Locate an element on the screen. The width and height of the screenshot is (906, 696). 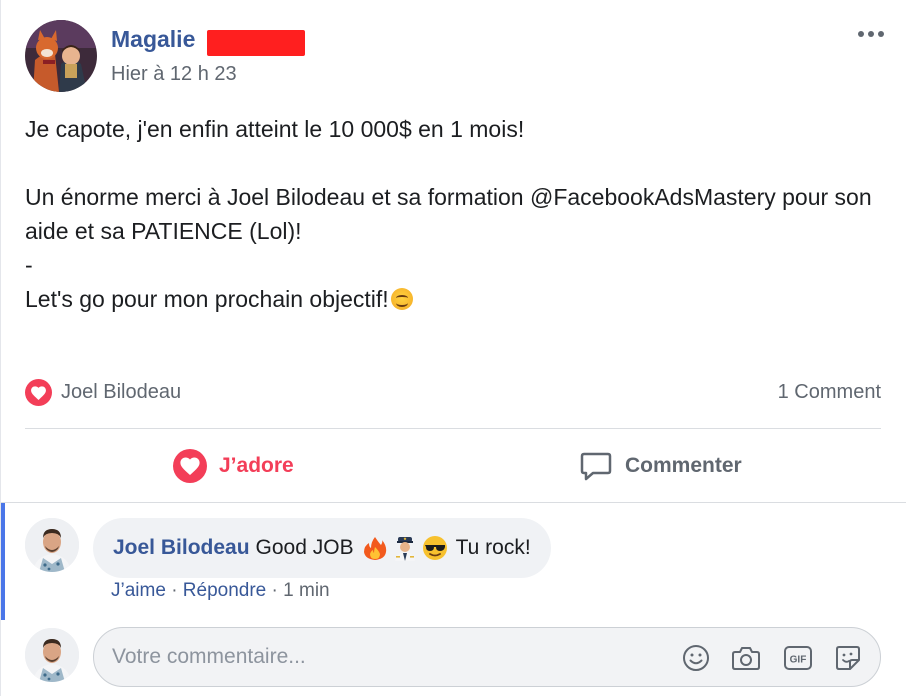
comment-text-start: Good JOB is located at coordinates (304, 547).